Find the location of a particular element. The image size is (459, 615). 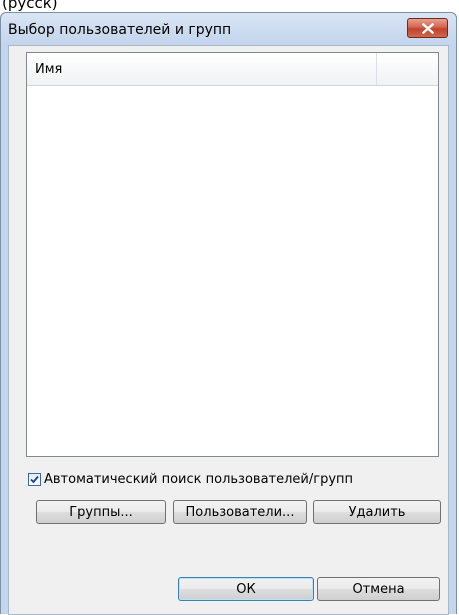

delete-button: Удалить is located at coordinates (377, 512).